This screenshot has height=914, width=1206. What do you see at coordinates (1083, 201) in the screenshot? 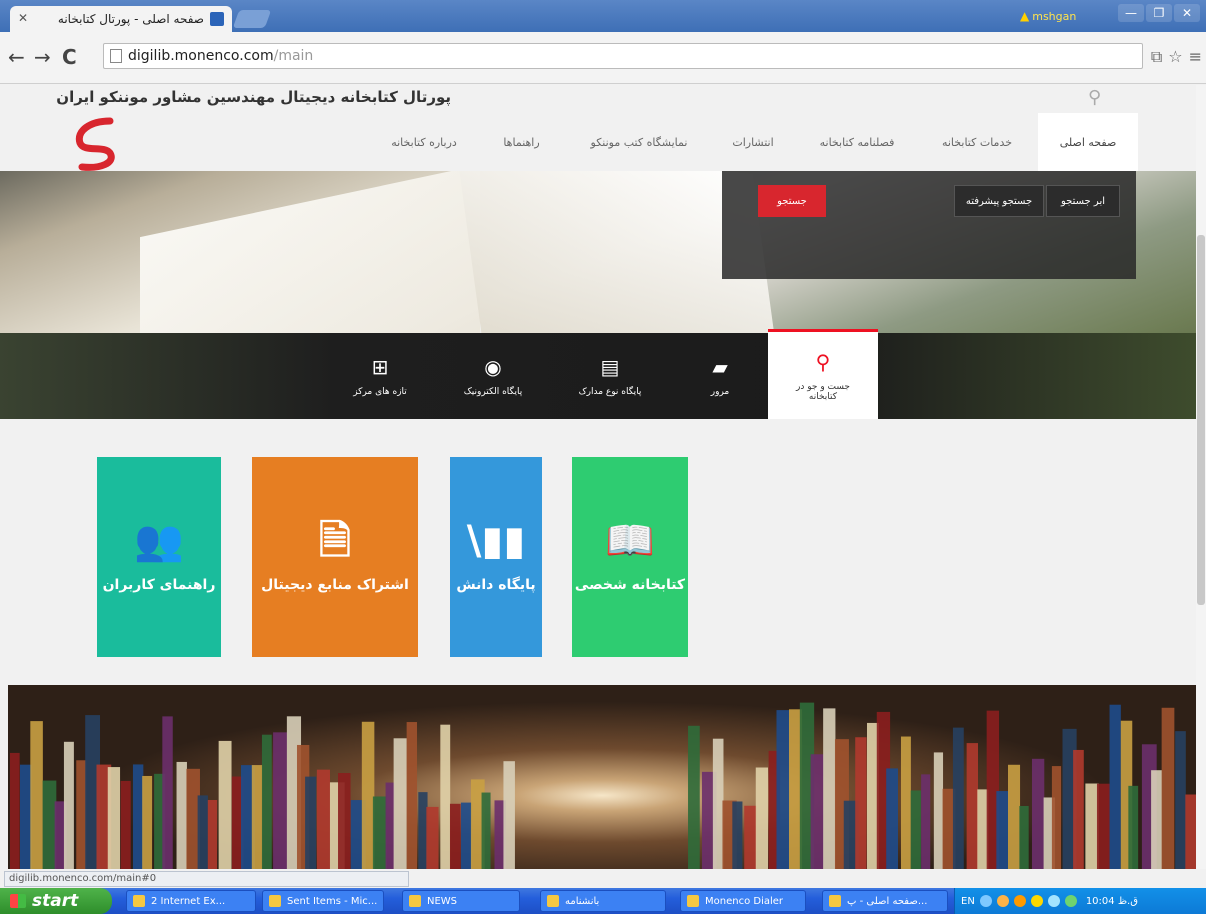
I see `tab-meta-search: ابر جستجو` at bounding box center [1083, 201].